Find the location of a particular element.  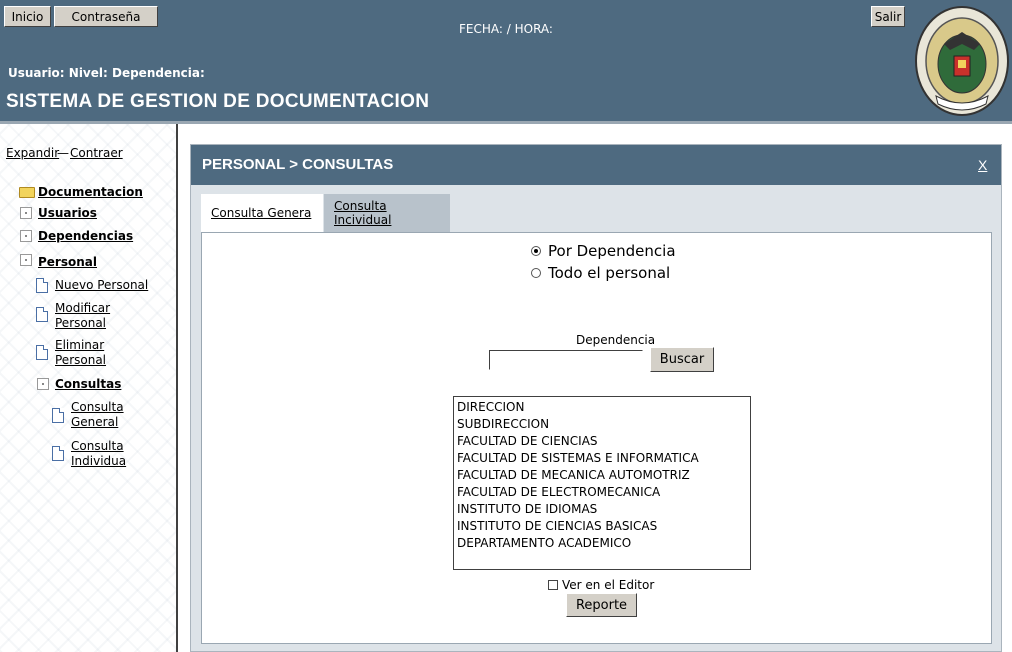

sidebar-item-modificar-personal: Modificar Personal is located at coordinates (102, 316).